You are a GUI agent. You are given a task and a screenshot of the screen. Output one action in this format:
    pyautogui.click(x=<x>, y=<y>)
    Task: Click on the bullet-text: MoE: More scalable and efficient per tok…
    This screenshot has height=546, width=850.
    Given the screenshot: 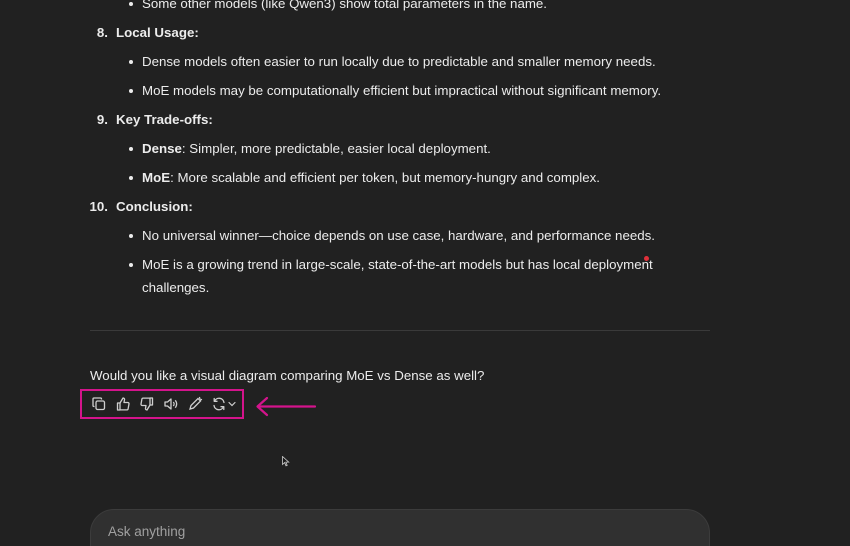 What is the action you would take?
    pyautogui.click(x=371, y=178)
    